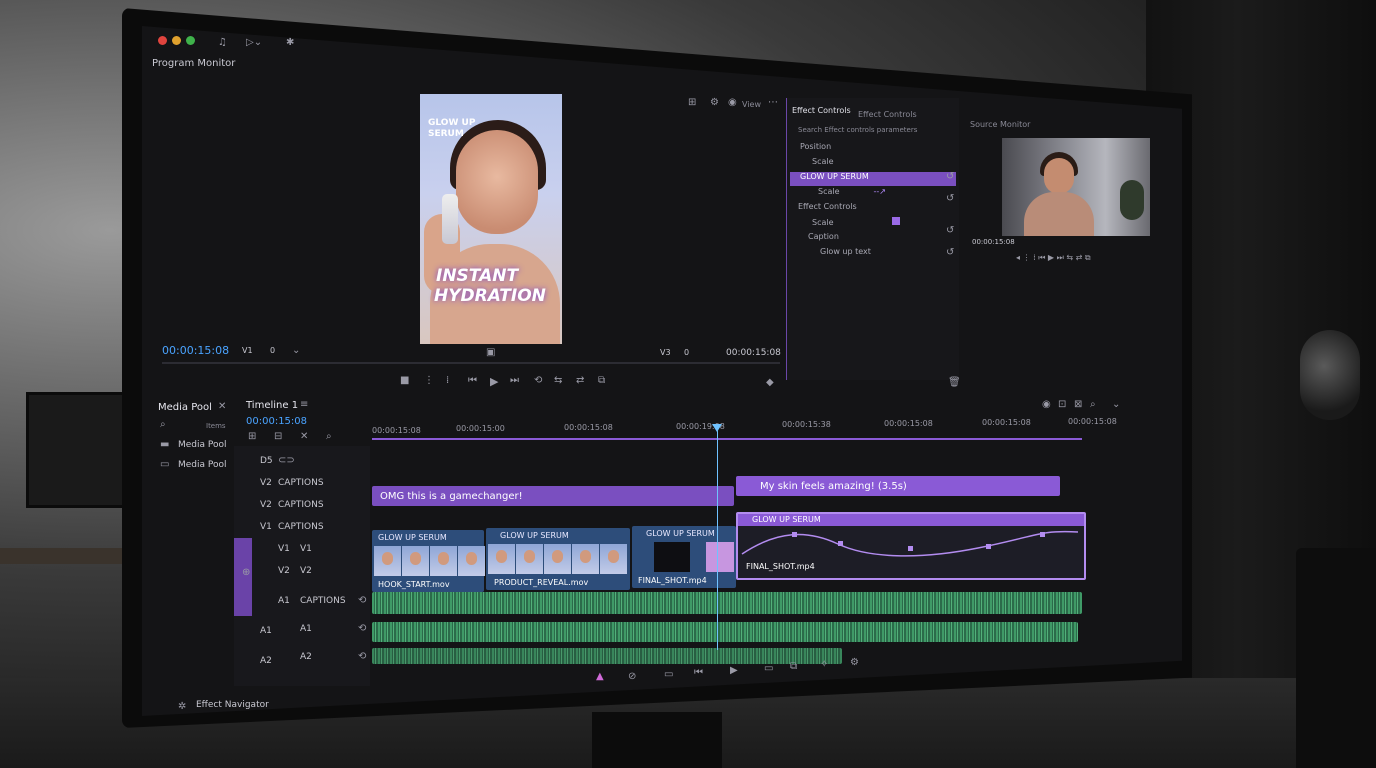 The height and width of the screenshot is (768, 1376). I want to click on effect-row: Caption, so click(873, 239).